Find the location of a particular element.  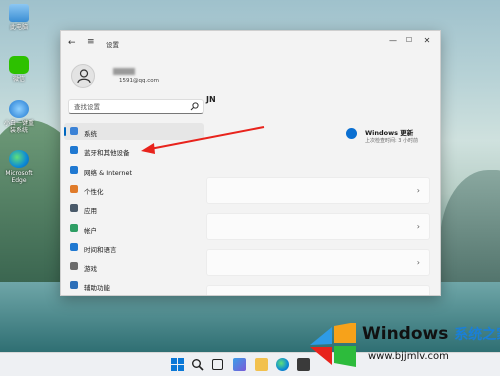

sidebar-item-label: 系统 is located at coordinates (90, 134).